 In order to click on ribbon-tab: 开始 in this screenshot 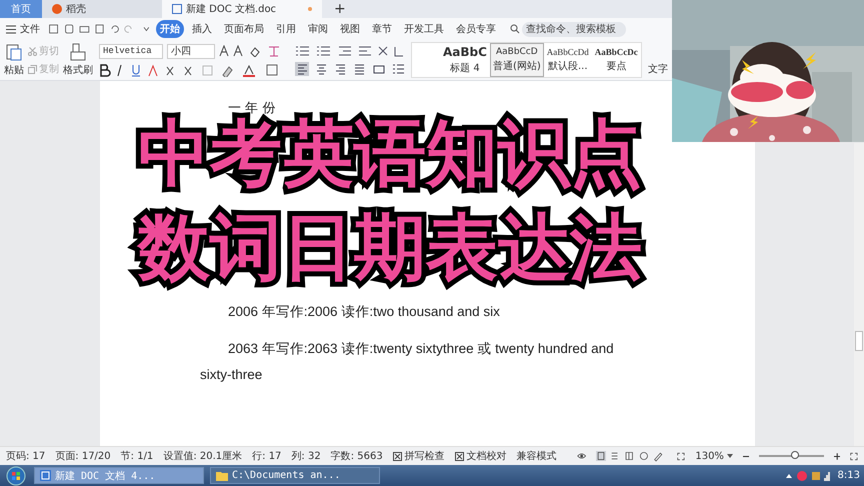, I will do `click(170, 29)`.